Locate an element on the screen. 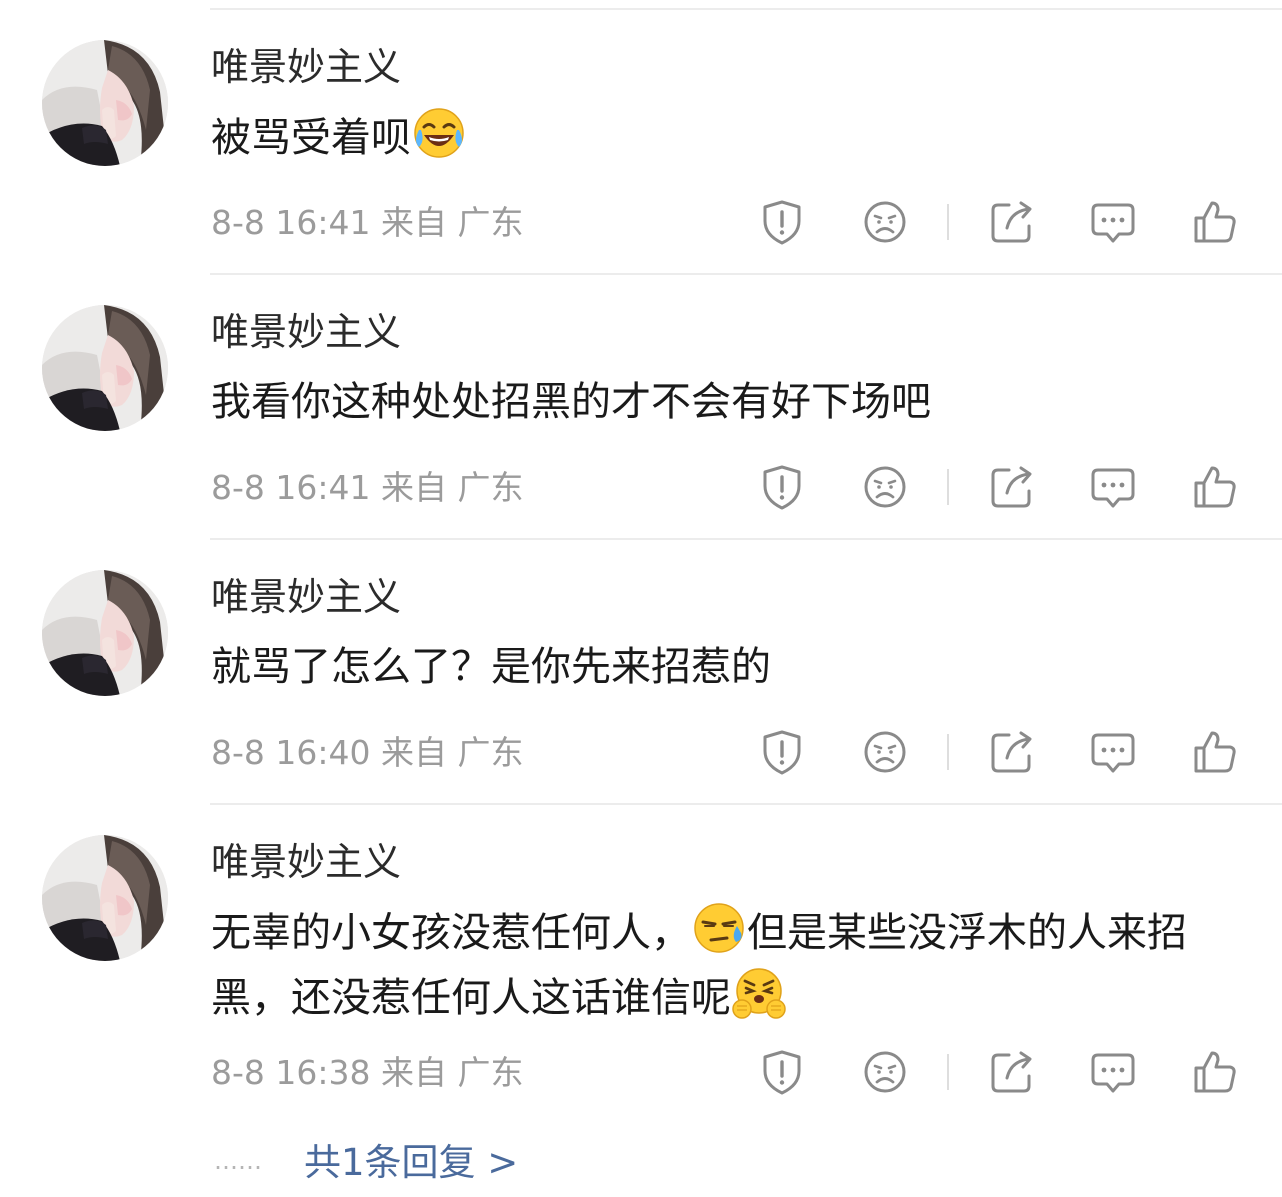 The width and height of the screenshot is (1282, 1197). comment-meta: 8-8 16:38 来自 广东 is located at coordinates (367, 1073).